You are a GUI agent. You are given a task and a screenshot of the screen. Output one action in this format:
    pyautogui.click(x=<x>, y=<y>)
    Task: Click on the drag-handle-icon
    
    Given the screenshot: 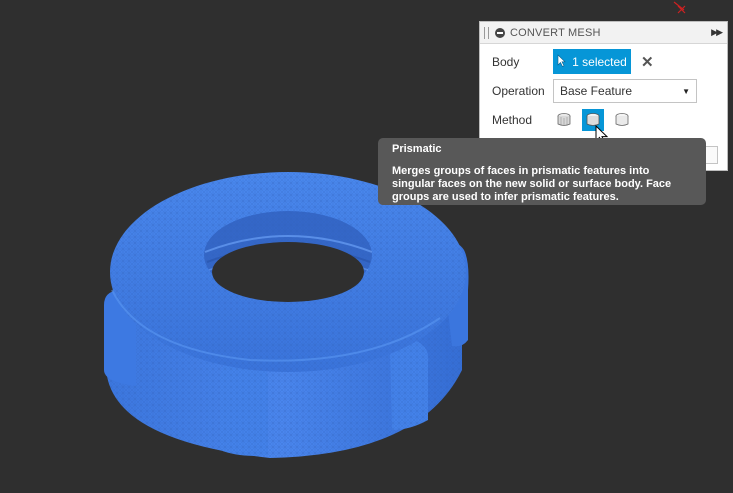 What is the action you would take?
    pyautogui.click(x=486, y=32)
    